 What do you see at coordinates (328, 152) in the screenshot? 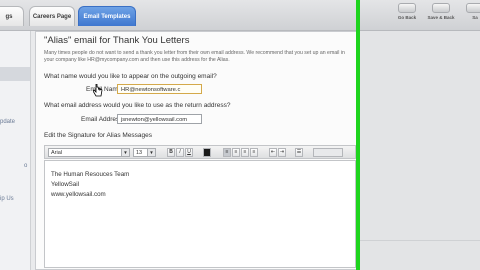
I see `style-select` at bounding box center [328, 152].